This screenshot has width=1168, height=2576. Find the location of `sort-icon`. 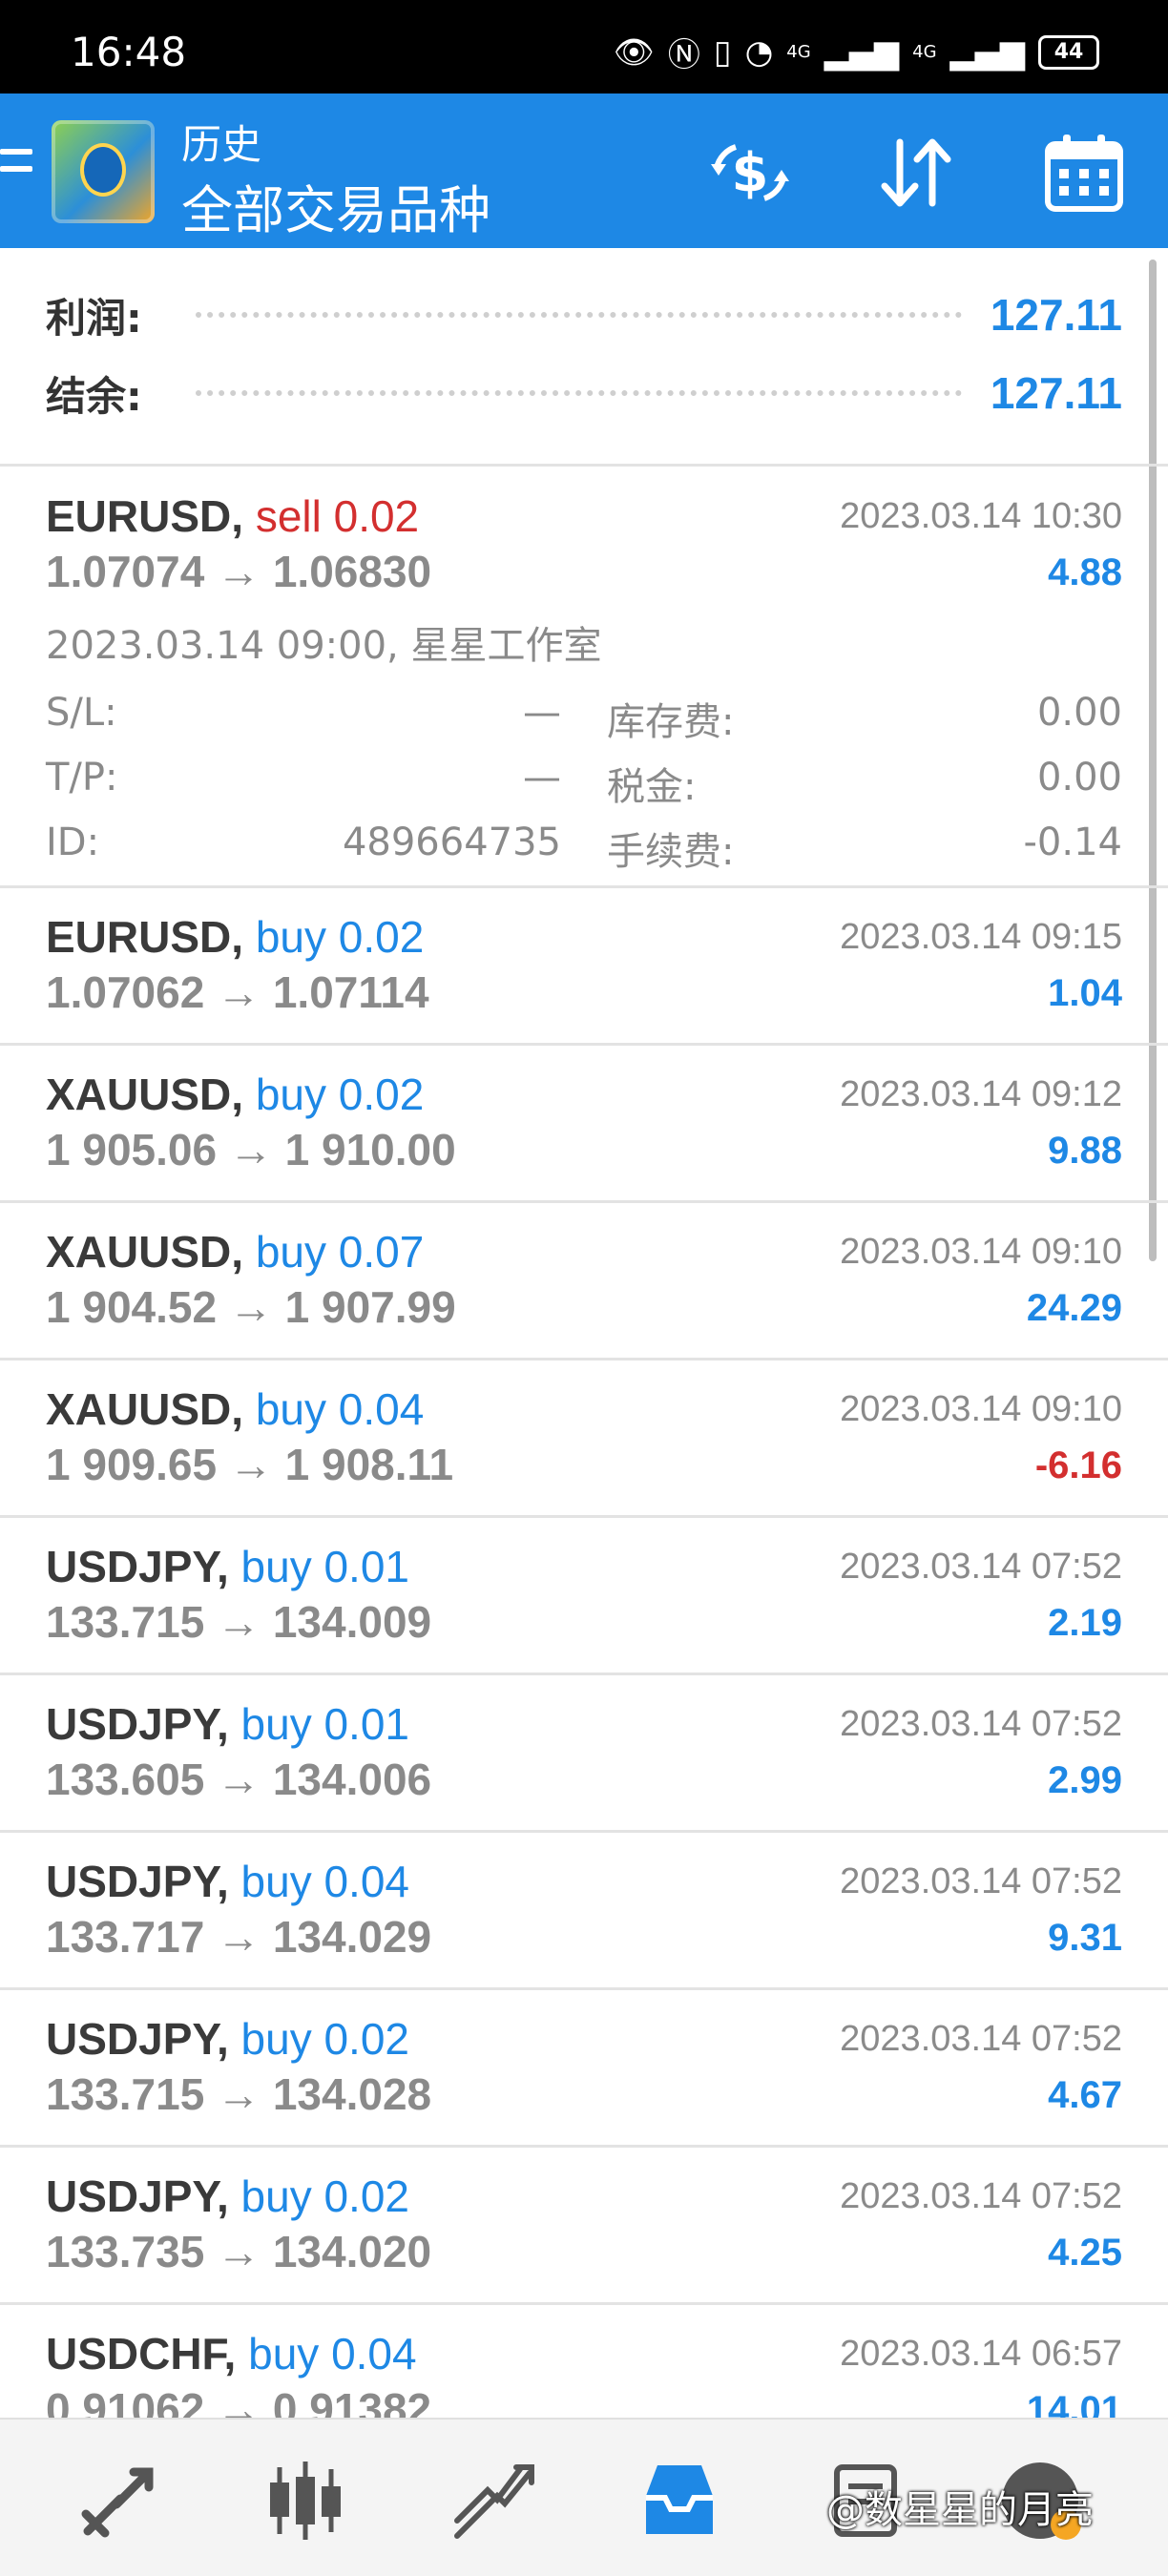

sort-icon is located at coordinates (916, 172).